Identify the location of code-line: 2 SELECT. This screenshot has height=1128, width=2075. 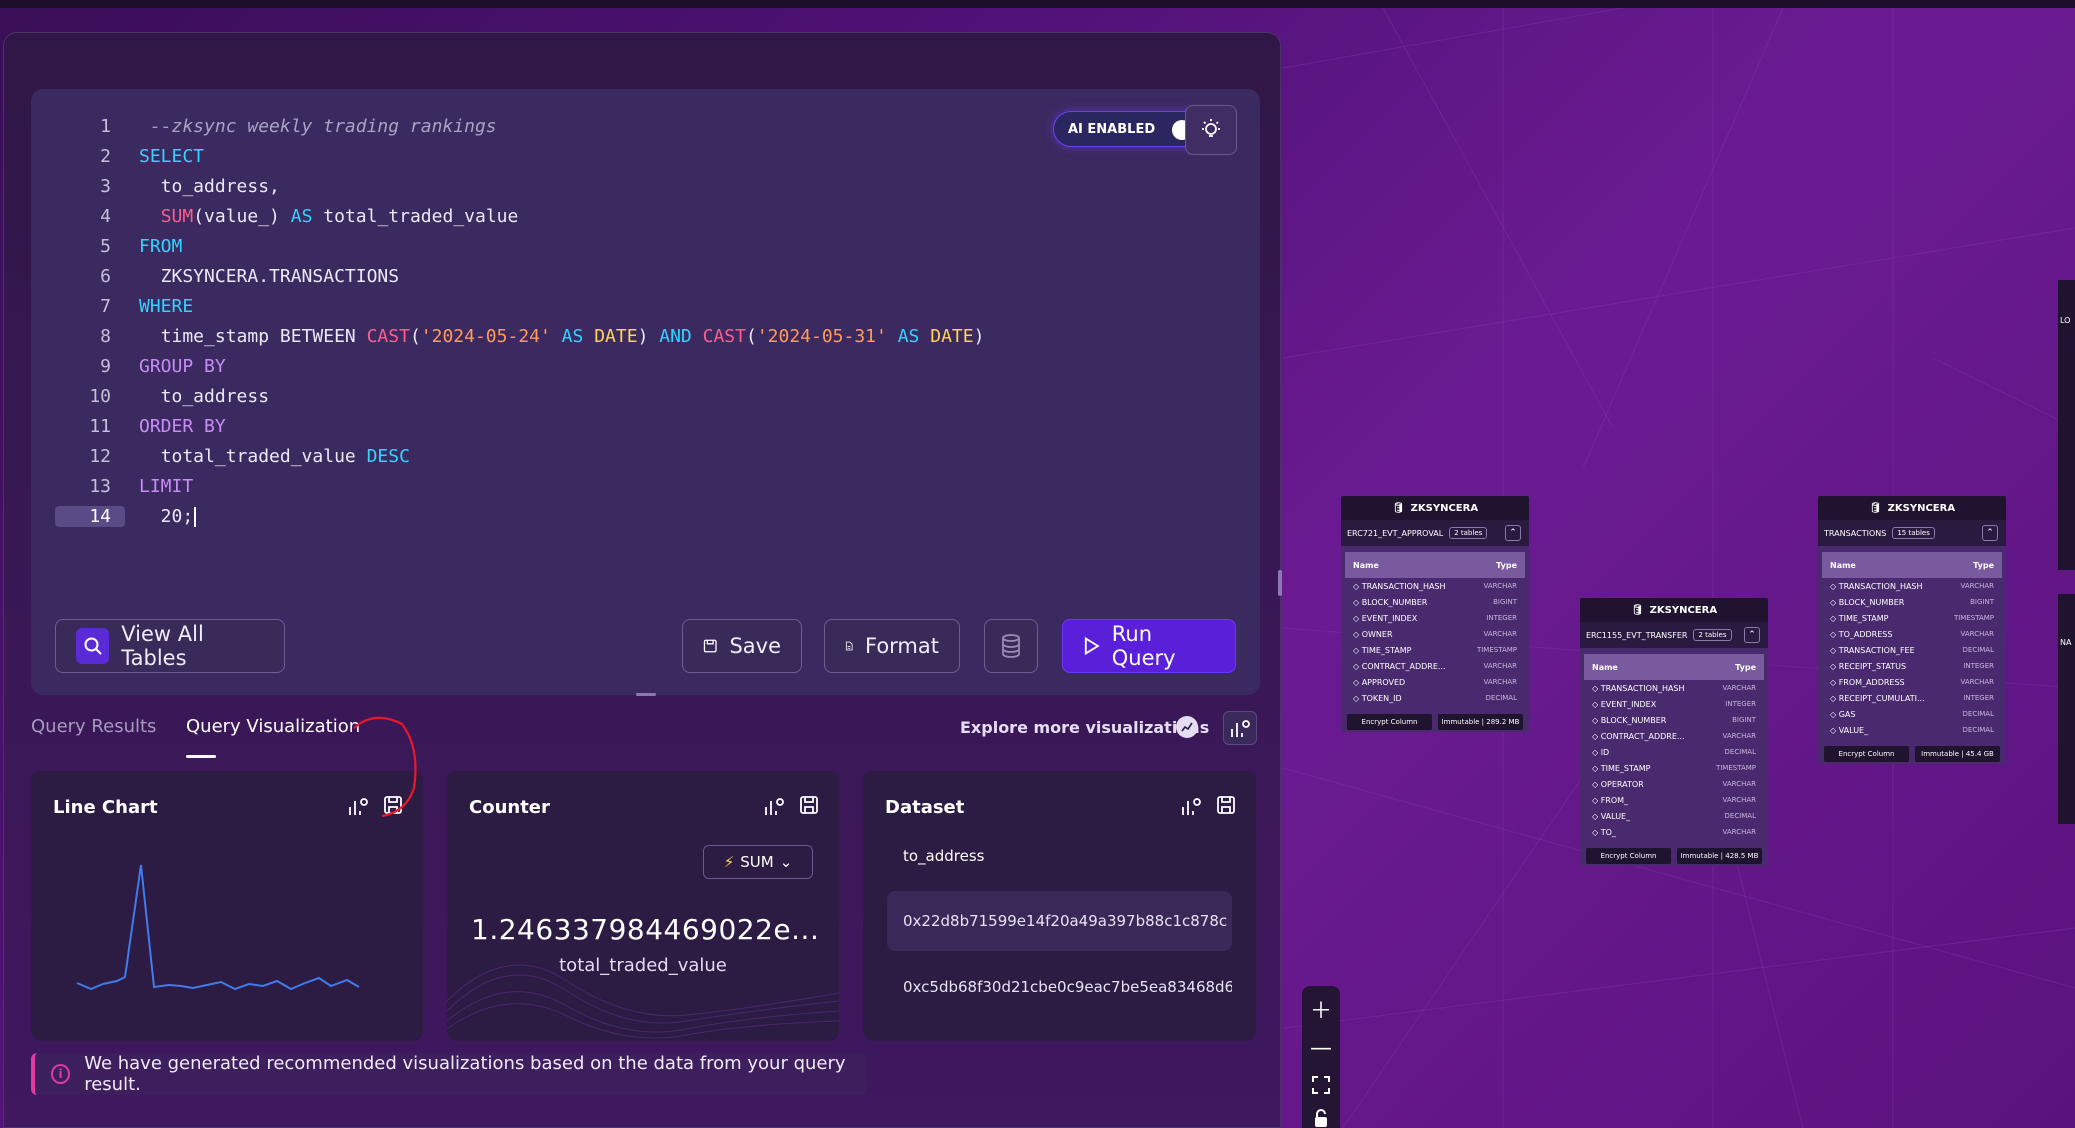
(519, 156).